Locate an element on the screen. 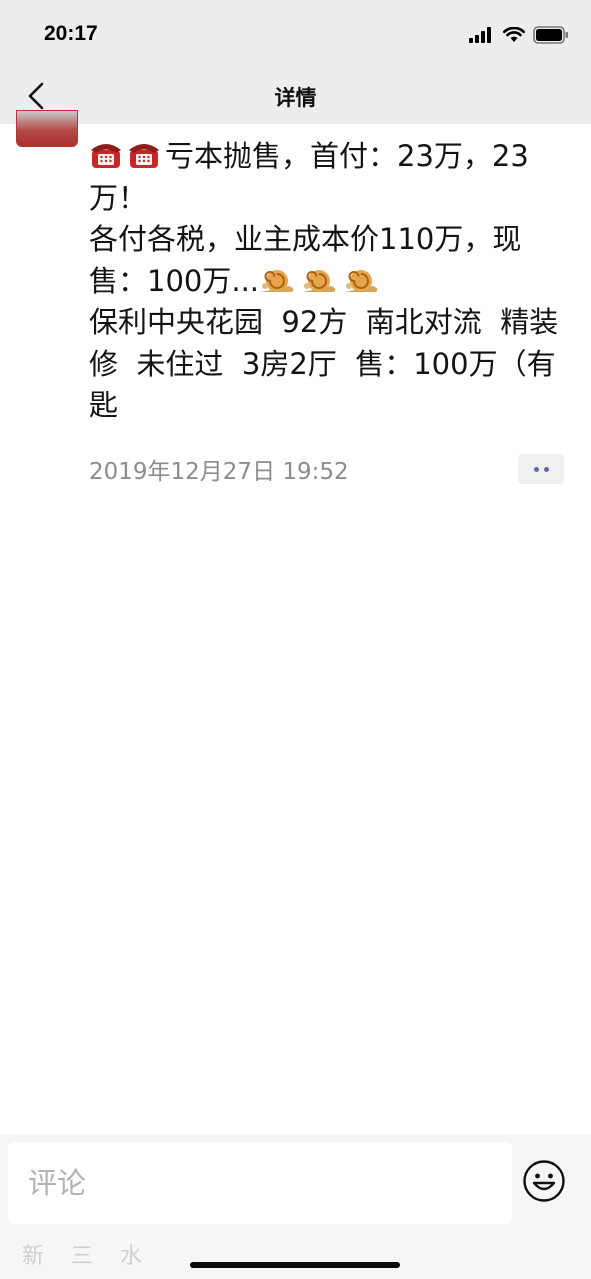  status-icons is located at coordinates (519, 35).